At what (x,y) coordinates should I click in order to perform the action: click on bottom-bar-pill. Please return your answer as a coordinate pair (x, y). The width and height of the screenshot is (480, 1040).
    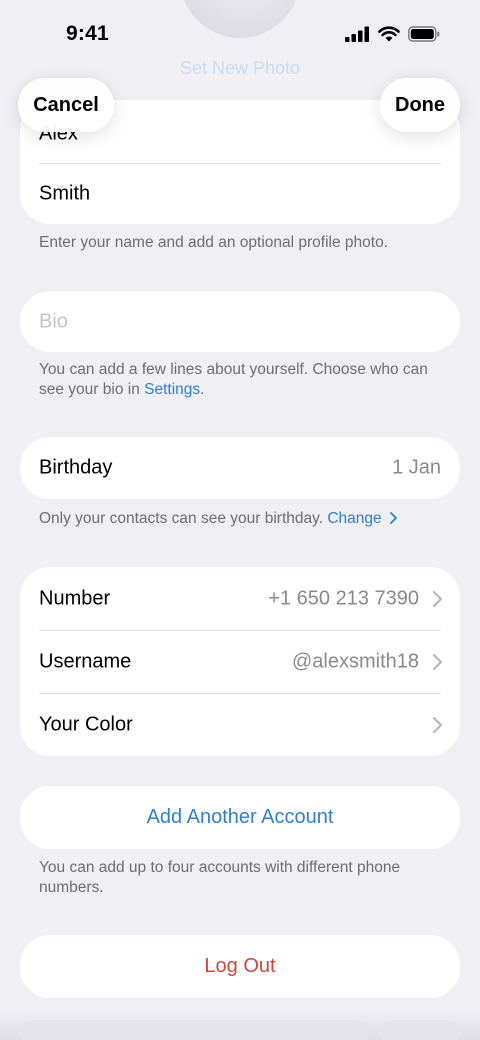
    Looking at the image, I should click on (195, 1030).